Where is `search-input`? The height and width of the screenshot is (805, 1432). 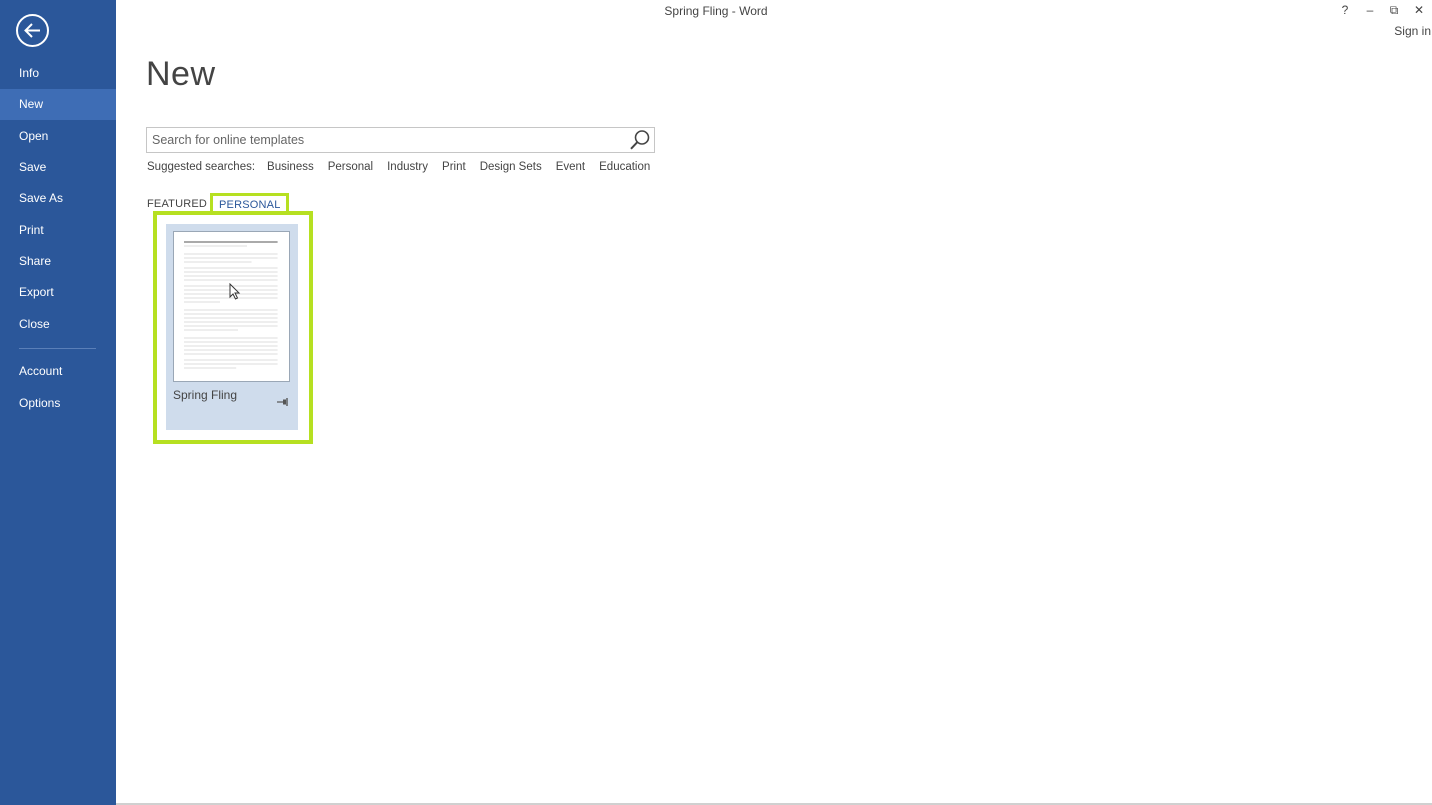
search-input is located at coordinates (387, 140).